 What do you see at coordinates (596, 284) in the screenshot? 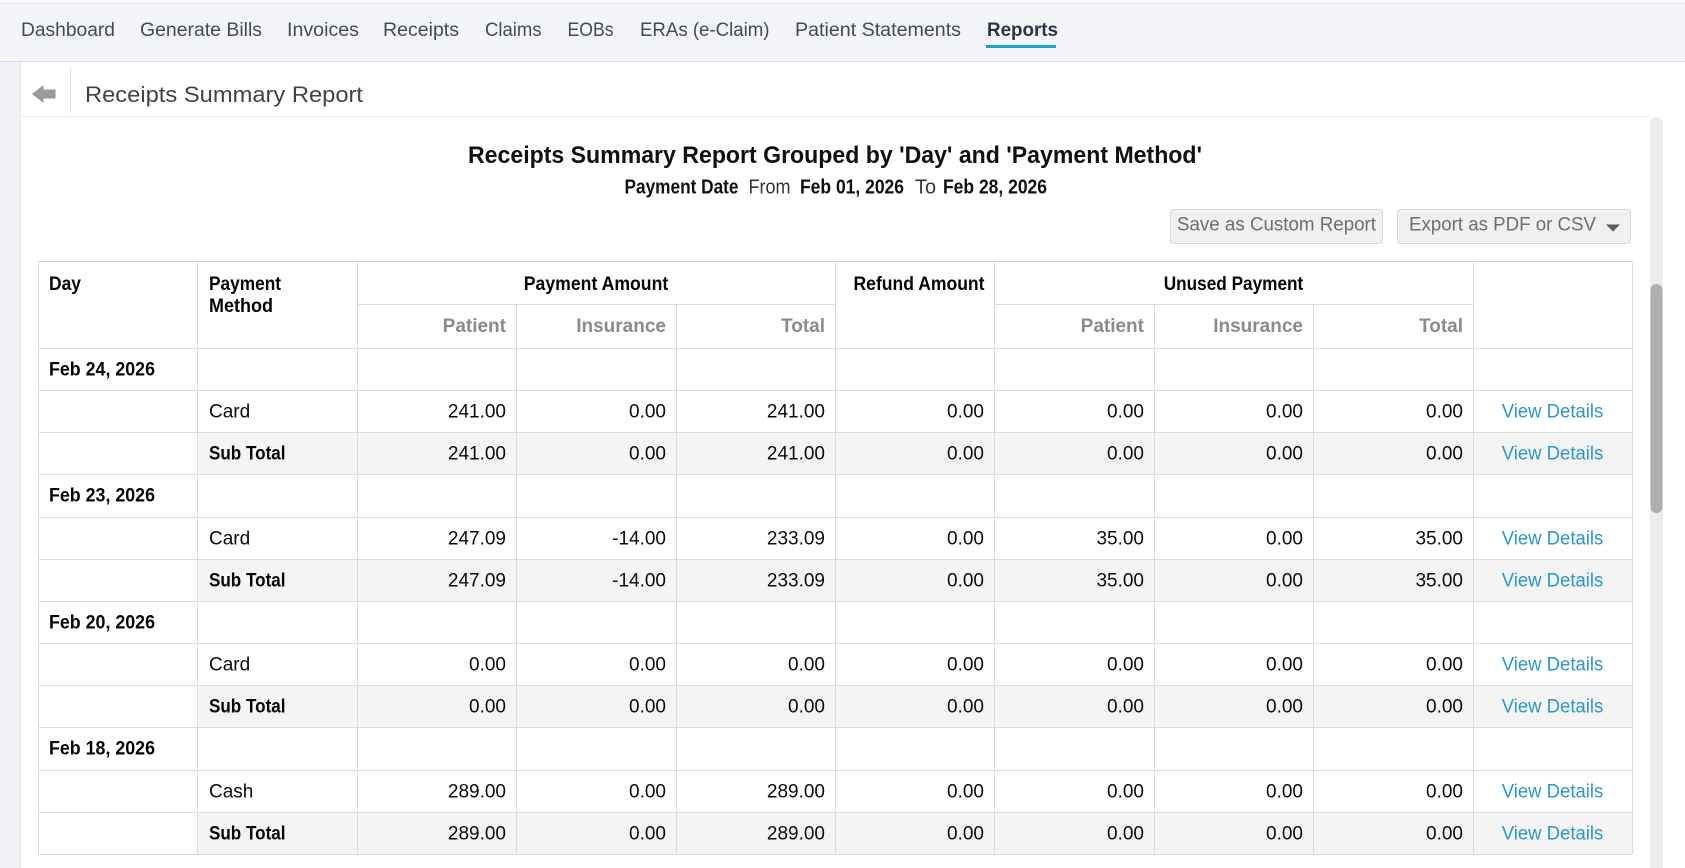
I see `svg-text: Payment Amount` at bounding box center [596, 284].